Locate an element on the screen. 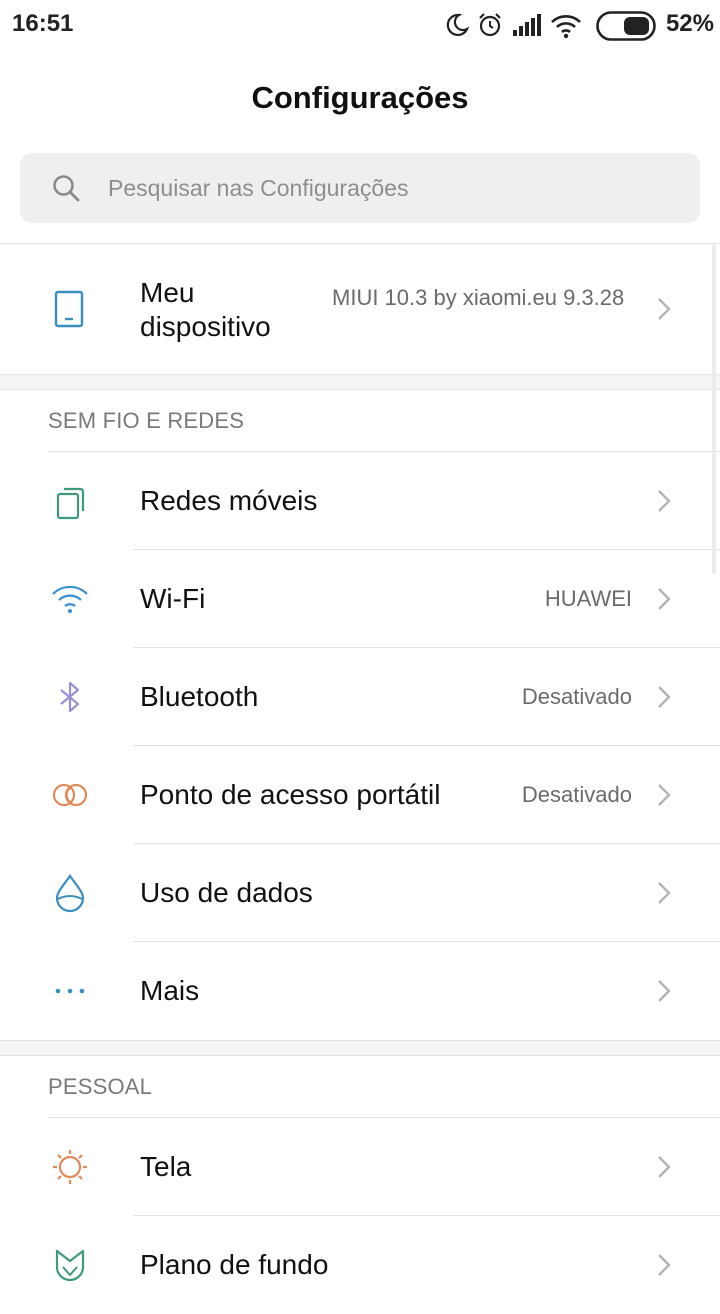 The image size is (720, 1314). search-icon is located at coordinates (66, 188).